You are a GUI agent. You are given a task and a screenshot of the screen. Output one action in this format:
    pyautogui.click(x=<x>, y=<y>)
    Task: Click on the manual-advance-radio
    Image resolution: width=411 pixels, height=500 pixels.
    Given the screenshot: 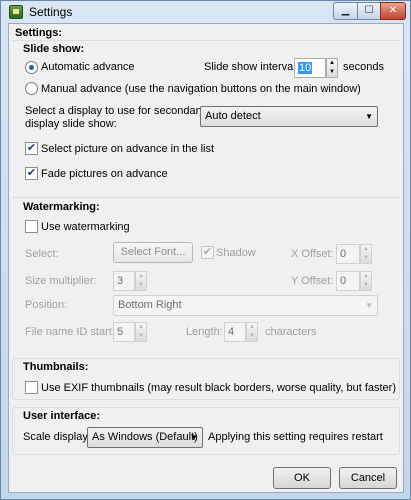 What is the action you would take?
    pyautogui.click(x=31, y=88)
    